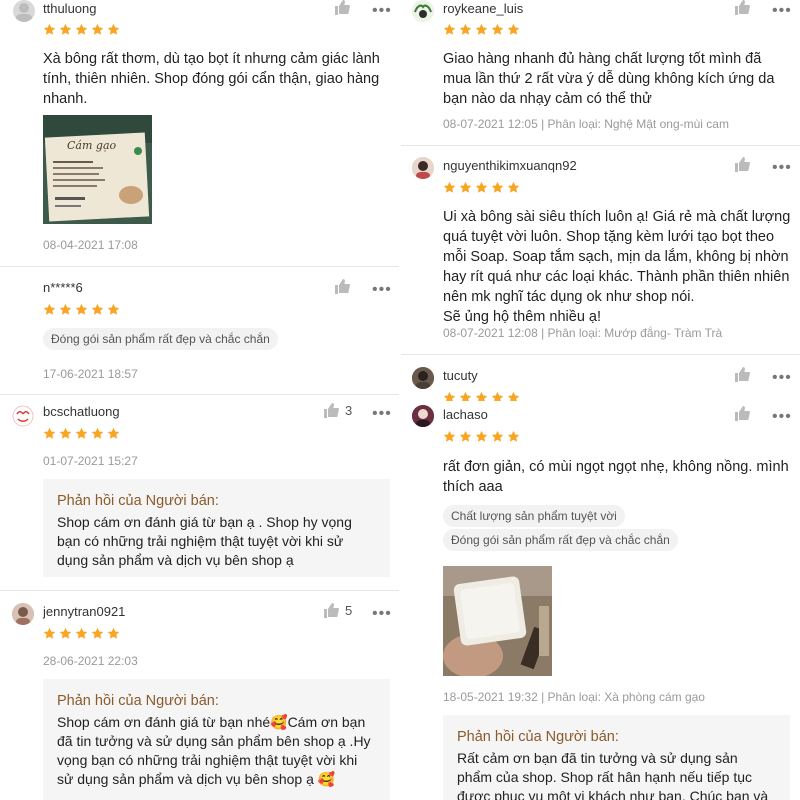 This screenshot has height=800, width=800. What do you see at coordinates (465, 414) in the screenshot?
I see `username: lachaso` at bounding box center [465, 414].